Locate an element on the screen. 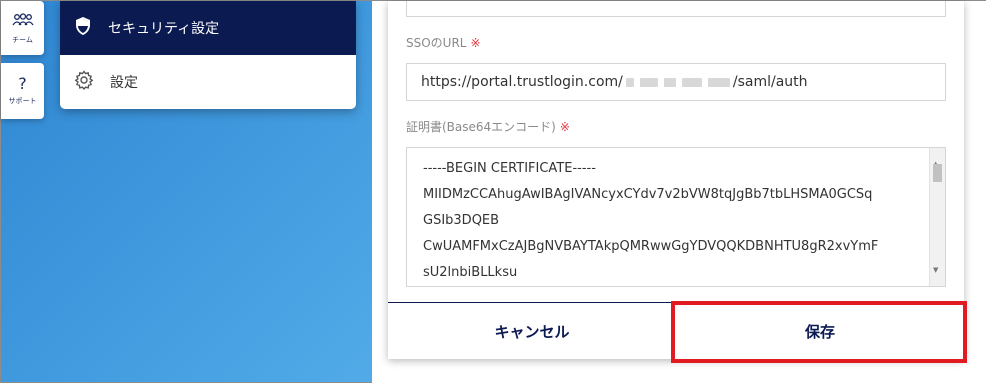  scroll-down-arrow-icon: ▼ is located at coordinates (935, 270).